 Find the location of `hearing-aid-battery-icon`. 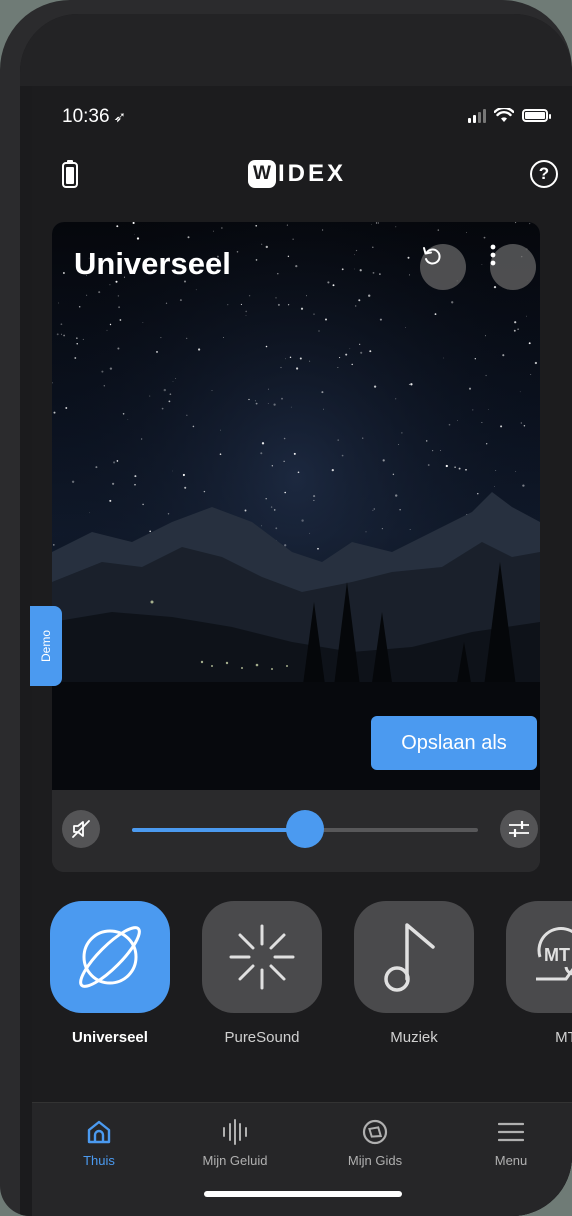

hearing-aid-battery-icon is located at coordinates (70, 174).